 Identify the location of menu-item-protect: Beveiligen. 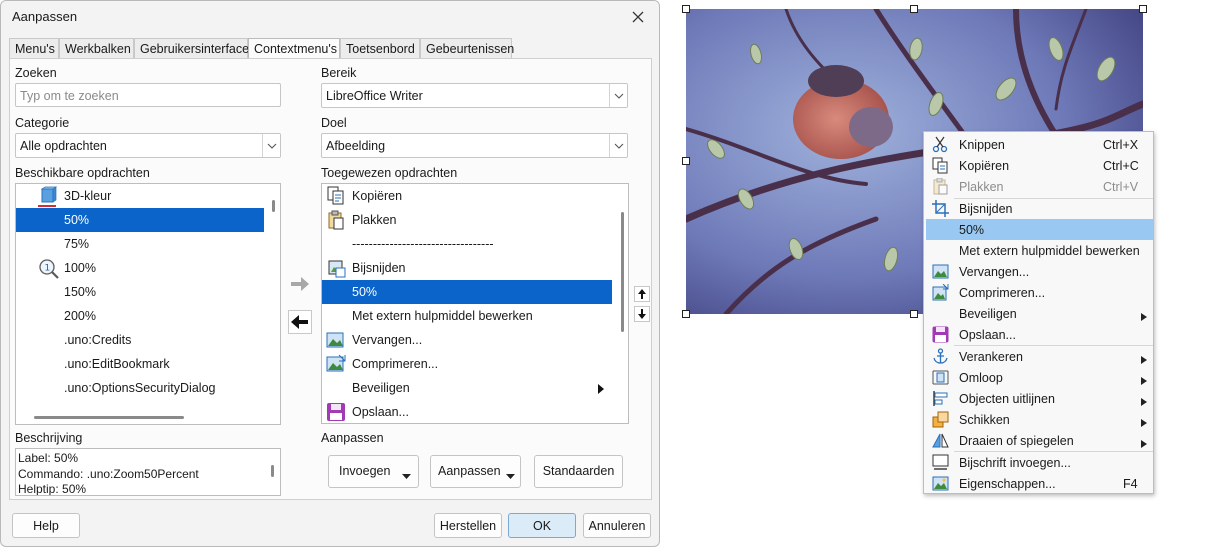
(1039, 313).